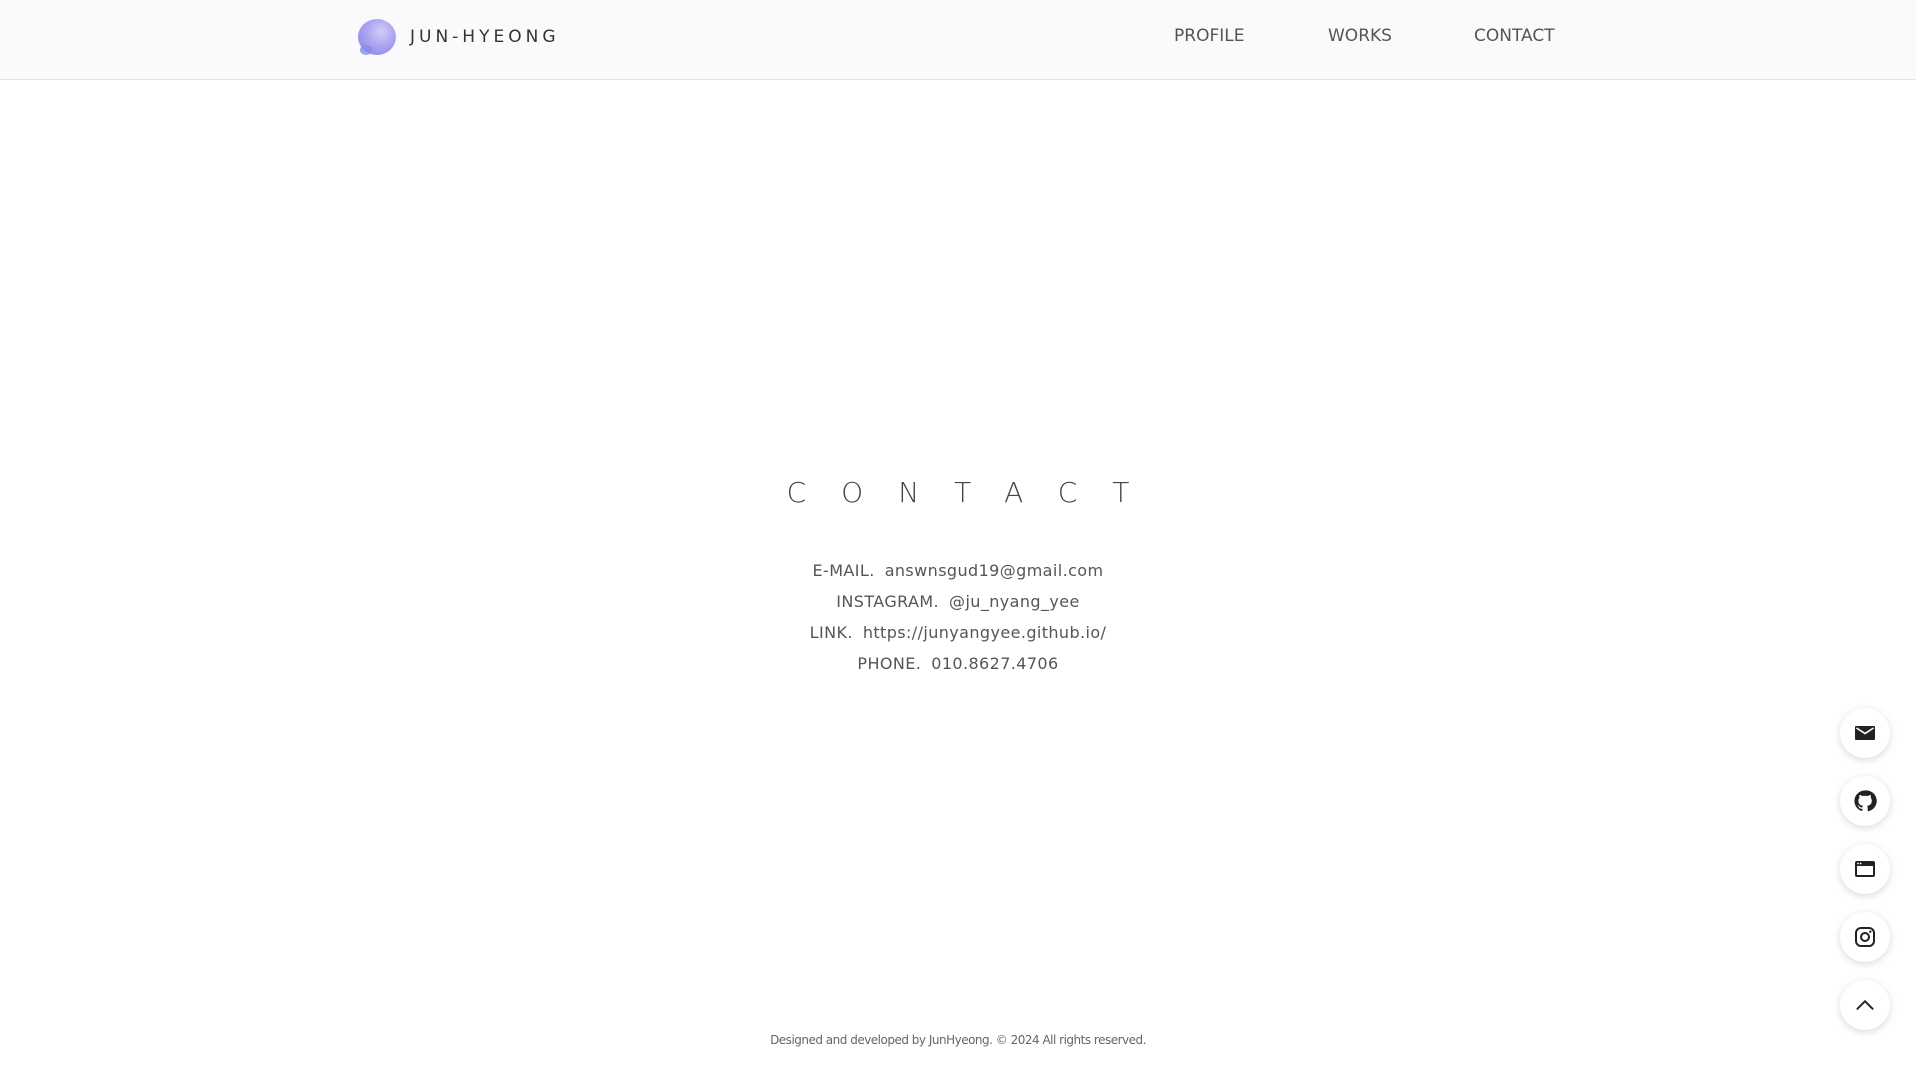 The width and height of the screenshot is (1916, 1078). I want to click on instagram-button, so click(1865, 937).